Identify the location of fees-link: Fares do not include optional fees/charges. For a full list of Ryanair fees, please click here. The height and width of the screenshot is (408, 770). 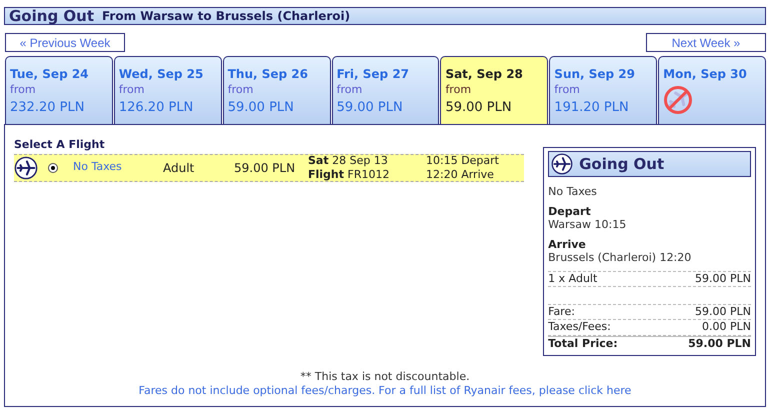
(385, 391).